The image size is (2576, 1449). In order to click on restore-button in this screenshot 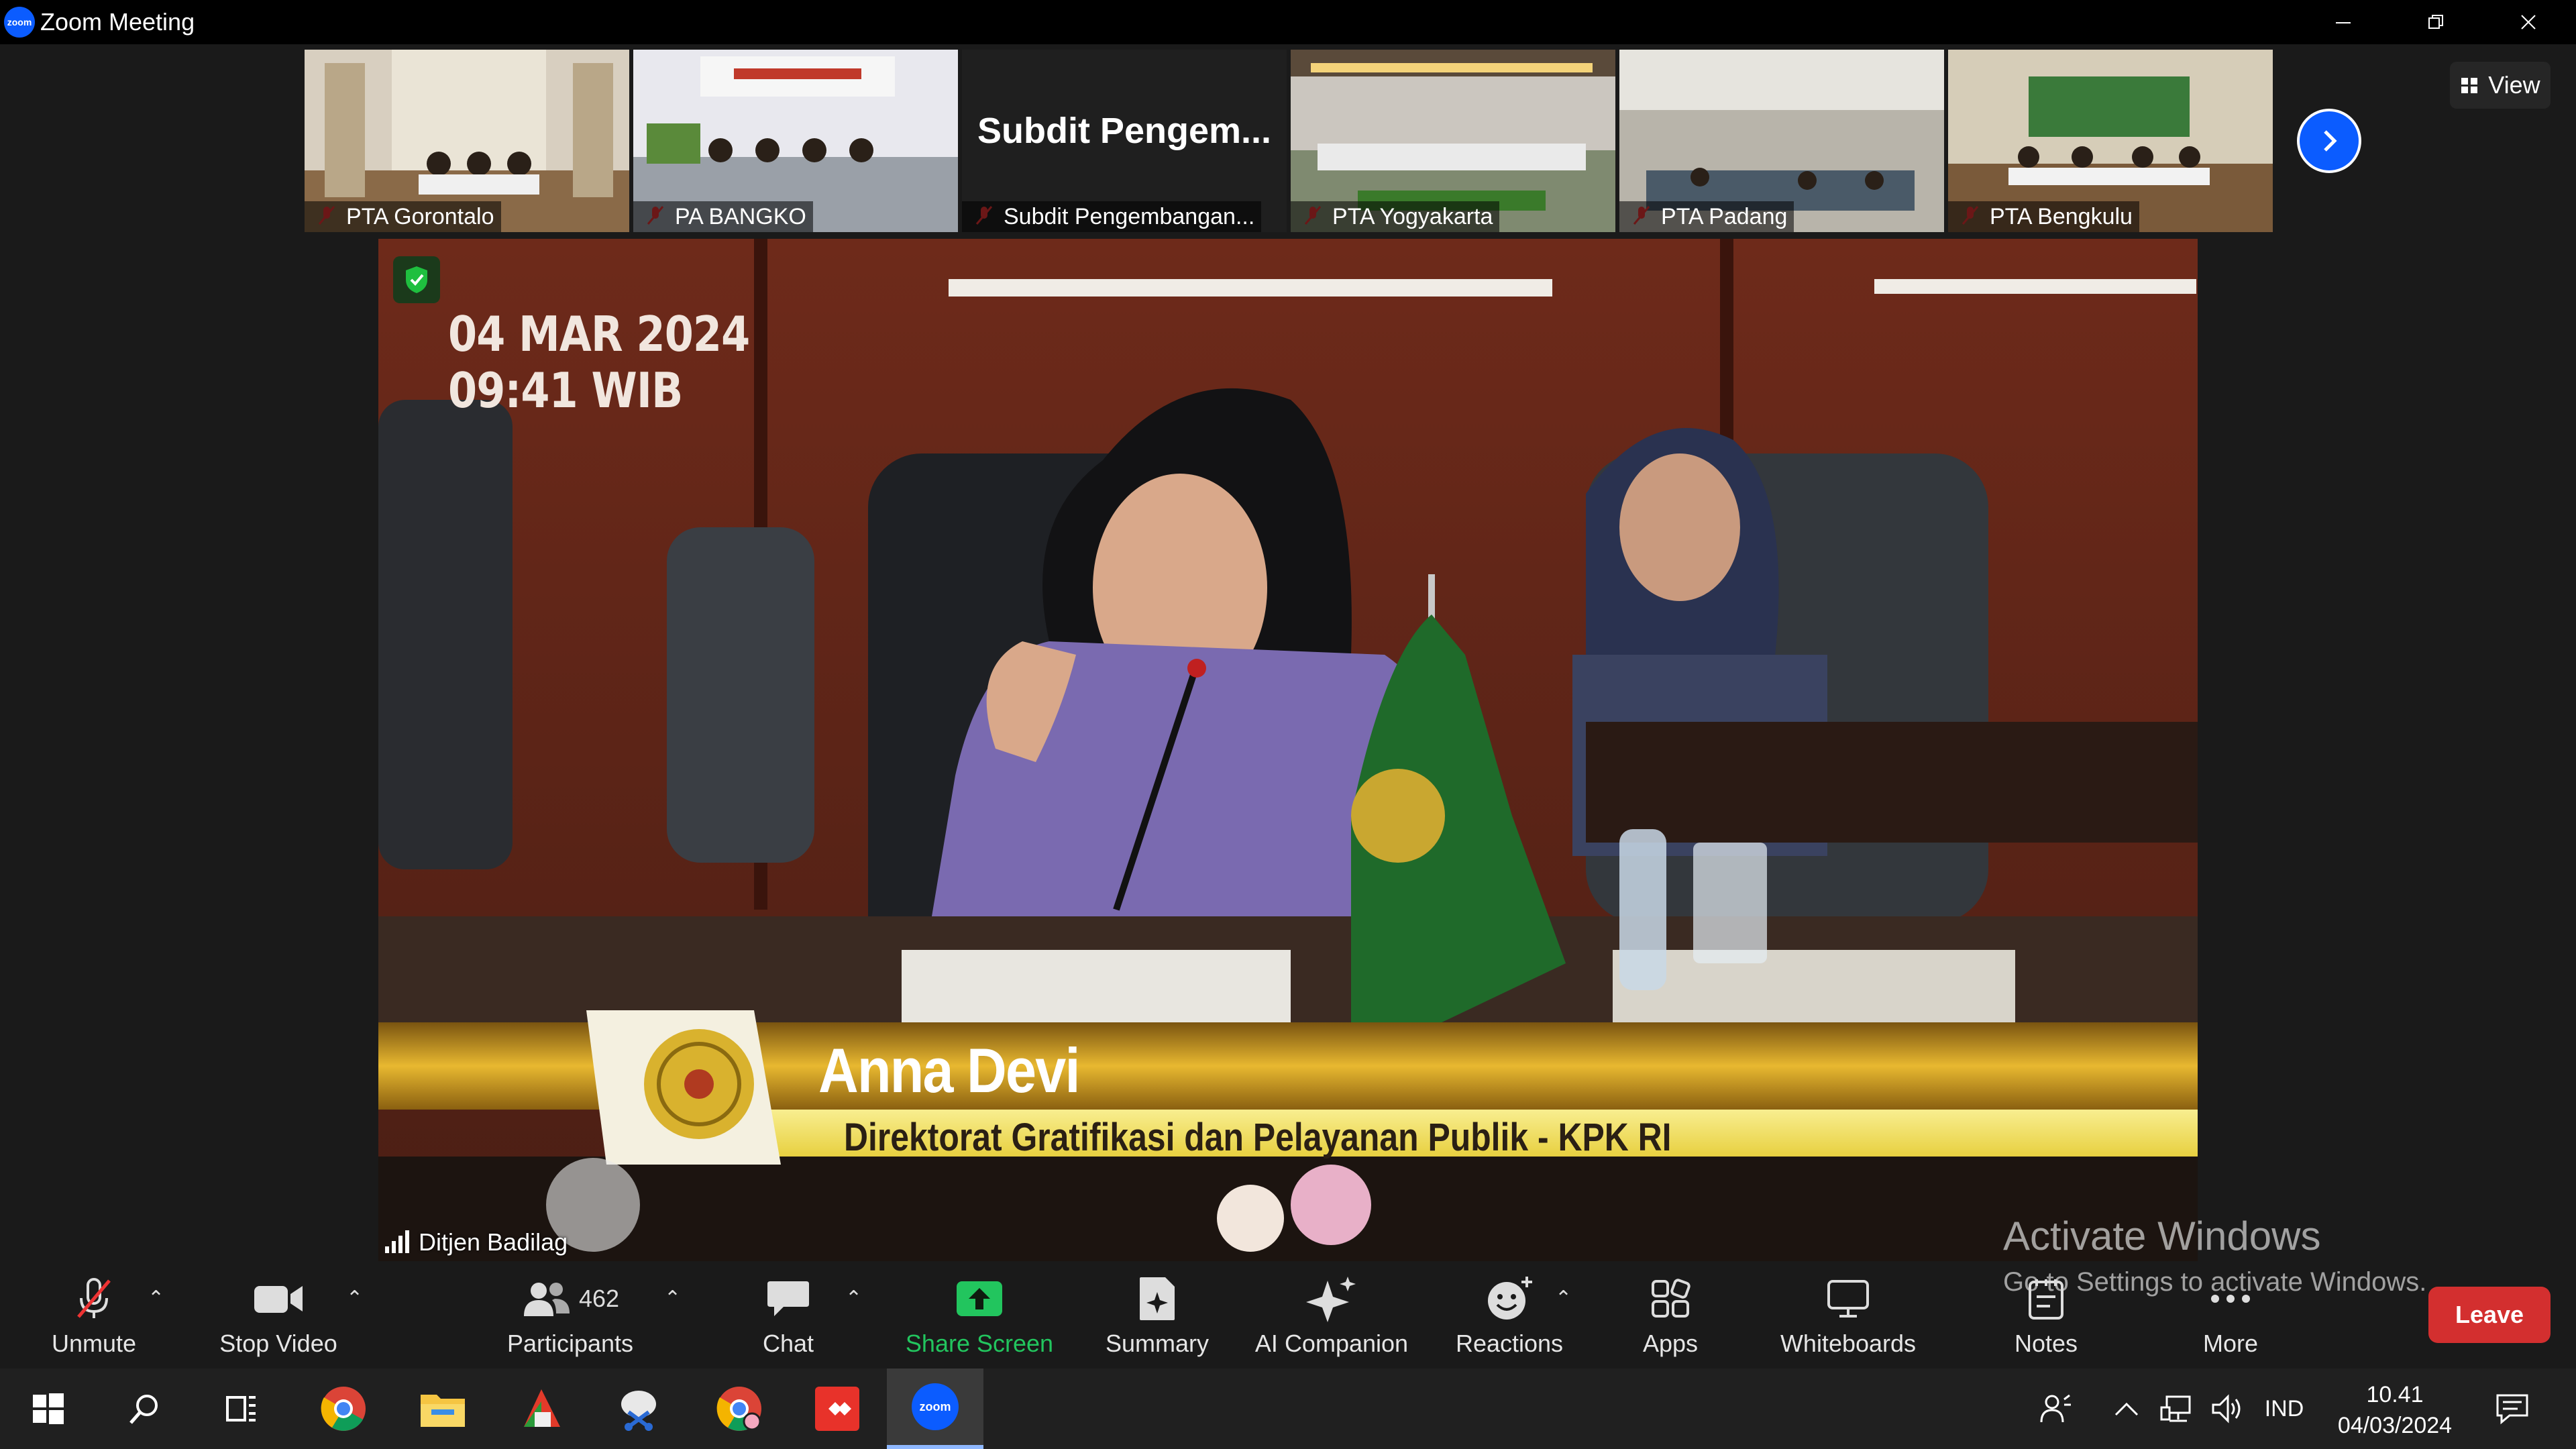, I will do `click(2436, 22)`.